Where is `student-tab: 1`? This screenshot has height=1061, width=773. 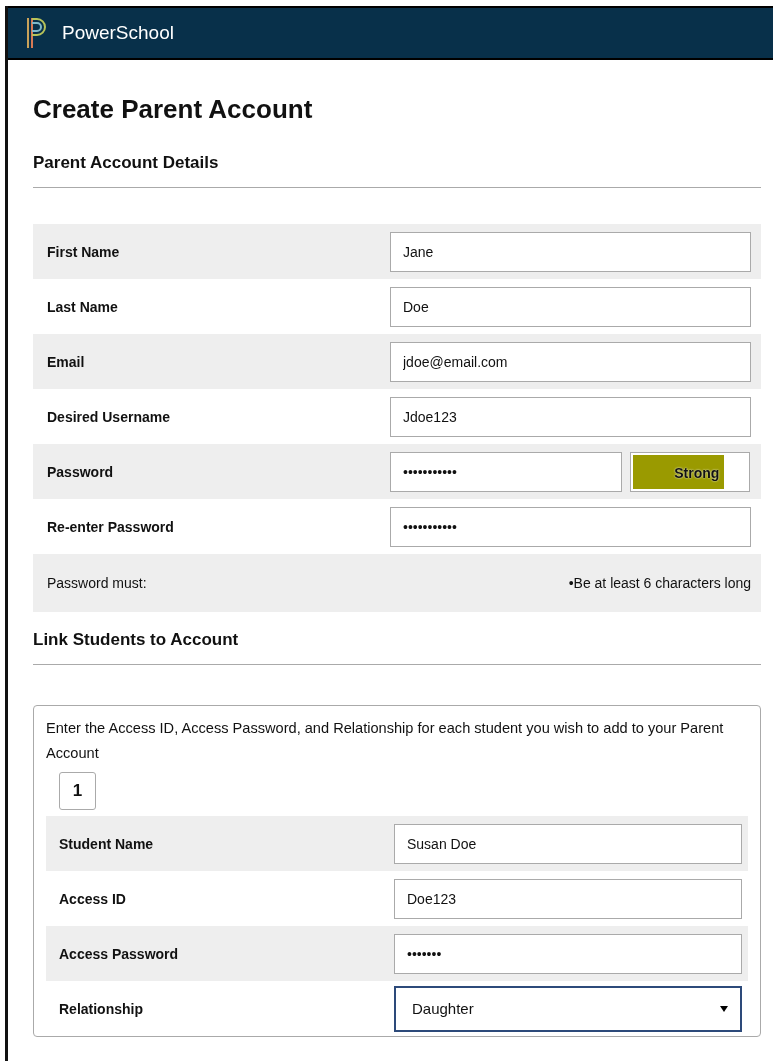
student-tab: 1 is located at coordinates (77, 791).